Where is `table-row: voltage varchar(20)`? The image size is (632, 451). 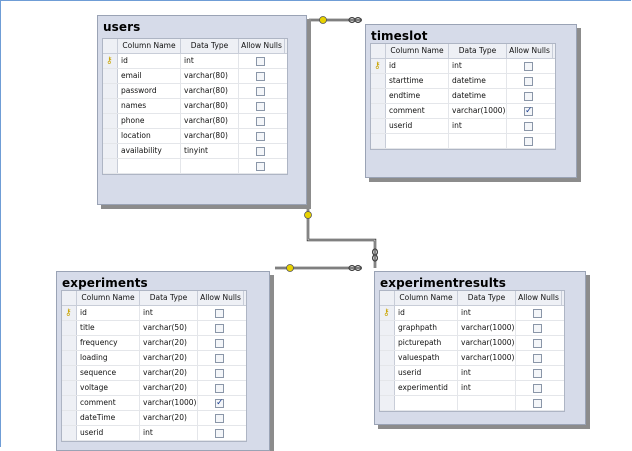
table-row: voltage varchar(20) is located at coordinates (154, 388).